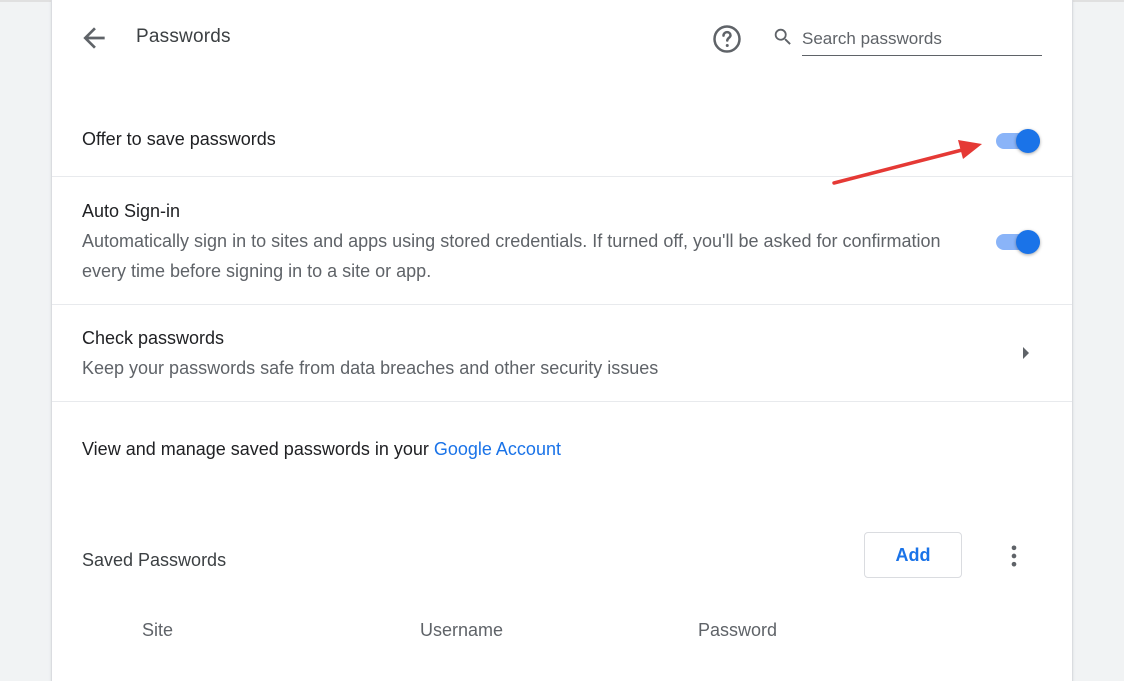 The width and height of the screenshot is (1124, 681). Describe the element at coordinates (1026, 353) in the screenshot. I see `chevron-right-icon` at that location.